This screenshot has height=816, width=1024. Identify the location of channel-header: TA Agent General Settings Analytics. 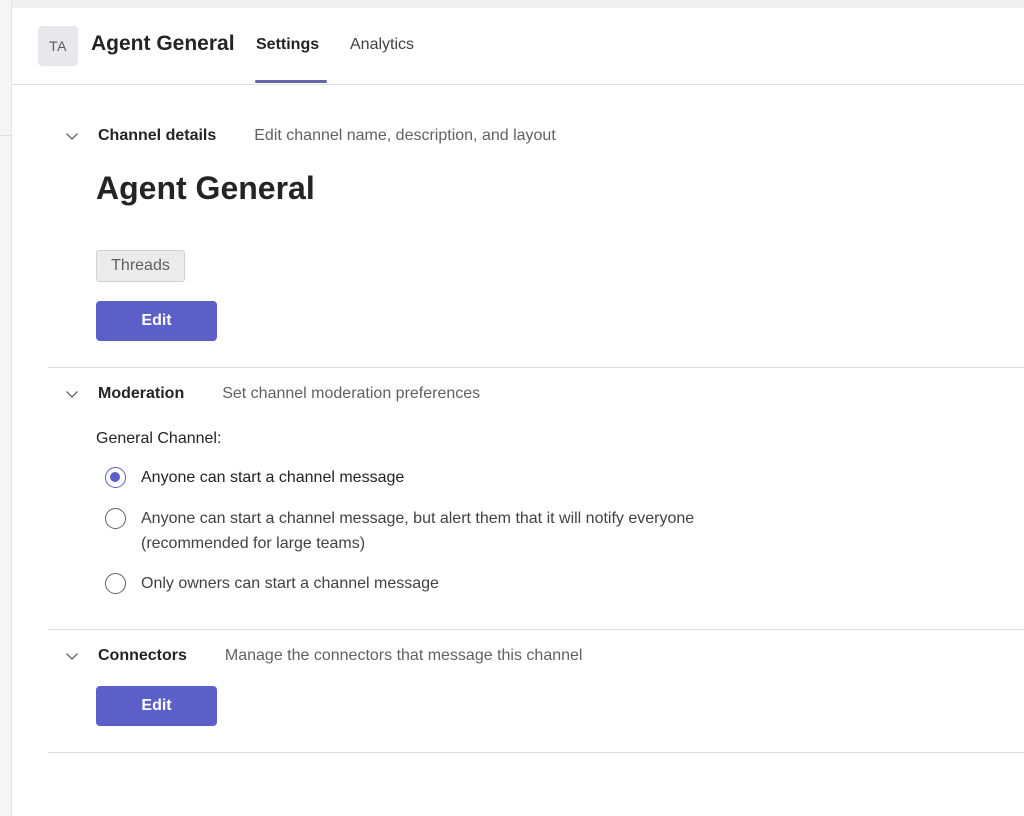
(518, 46).